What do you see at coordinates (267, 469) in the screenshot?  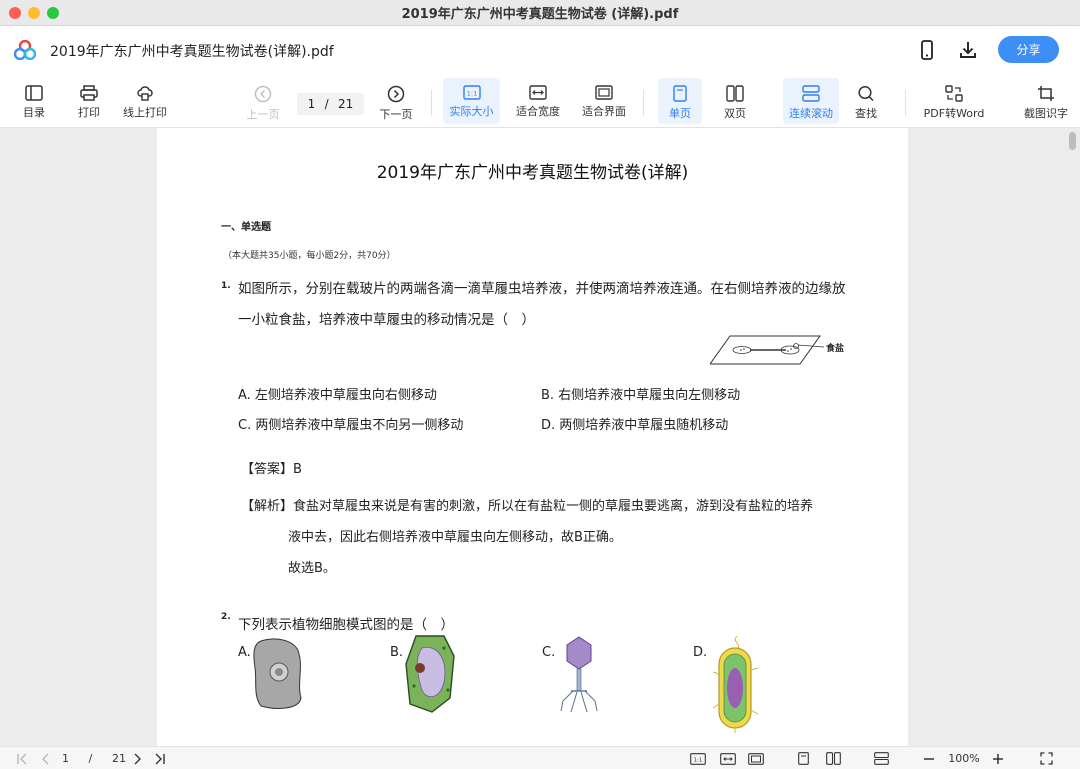 I see `answer-tag: 【答案】` at bounding box center [267, 469].